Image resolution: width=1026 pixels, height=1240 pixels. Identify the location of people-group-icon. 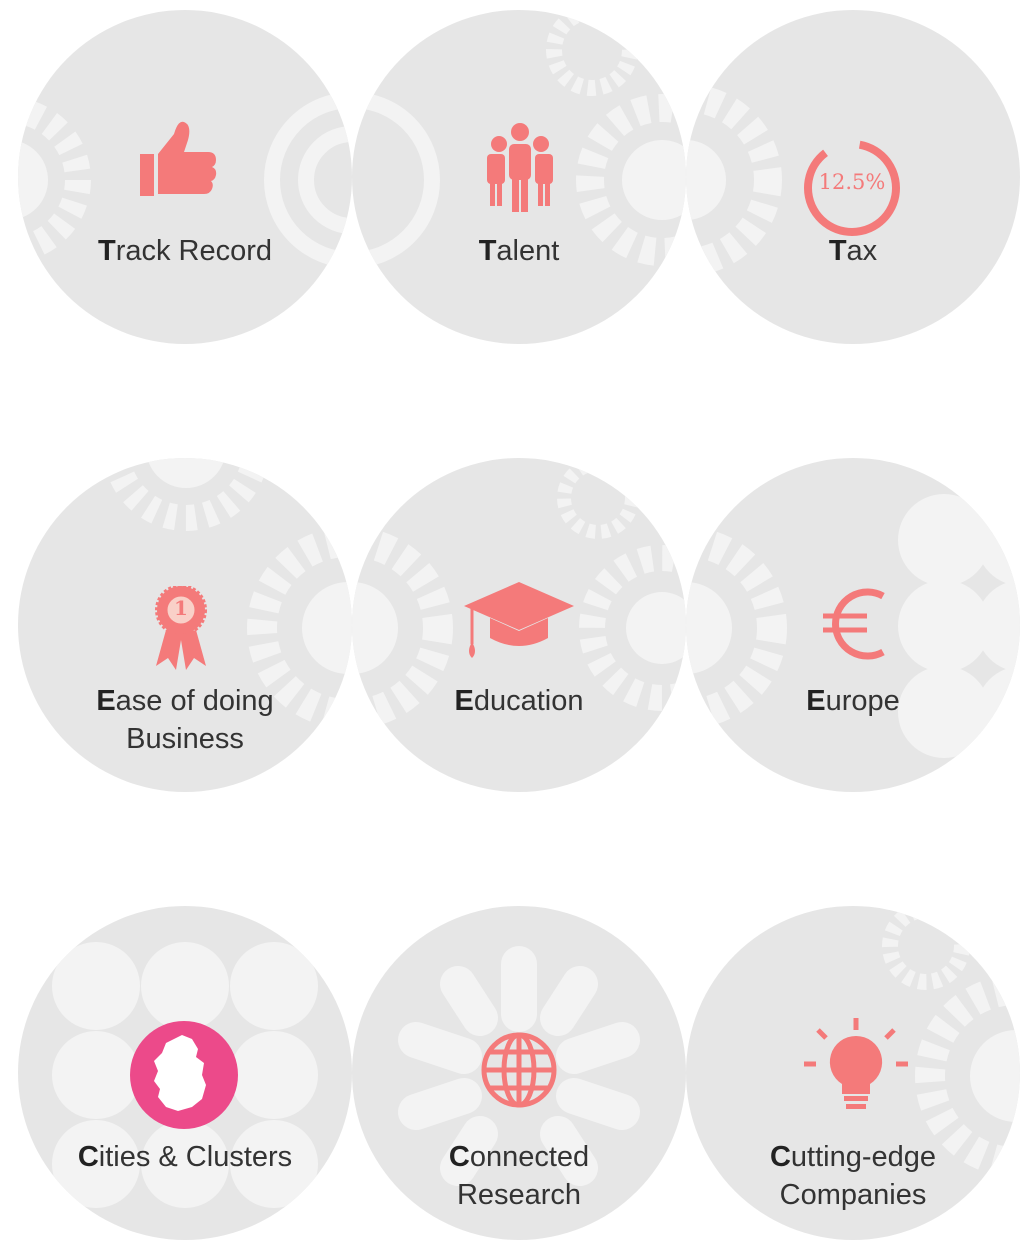
(520, 167).